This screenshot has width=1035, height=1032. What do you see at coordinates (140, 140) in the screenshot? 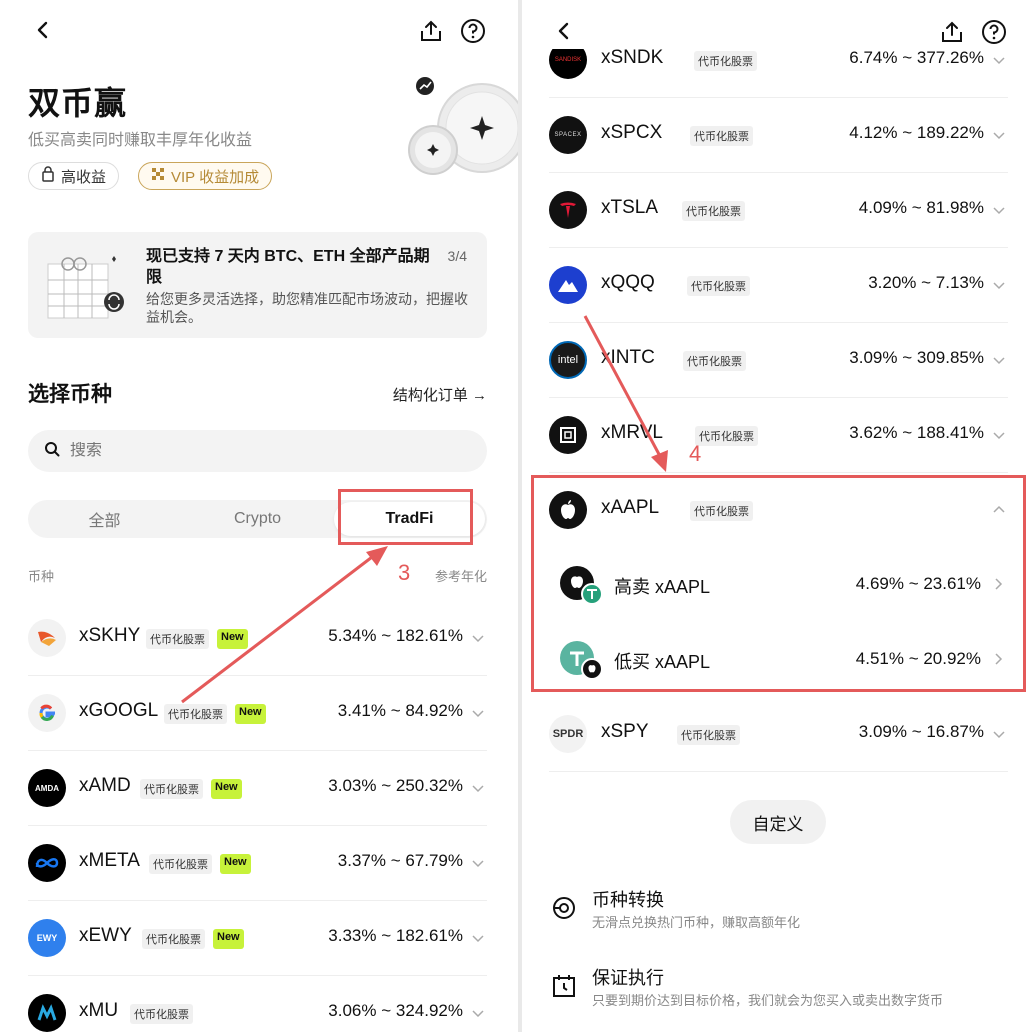
I see `page-subtitle: 低买高卖同时赚取丰厚年化收益` at bounding box center [140, 140].